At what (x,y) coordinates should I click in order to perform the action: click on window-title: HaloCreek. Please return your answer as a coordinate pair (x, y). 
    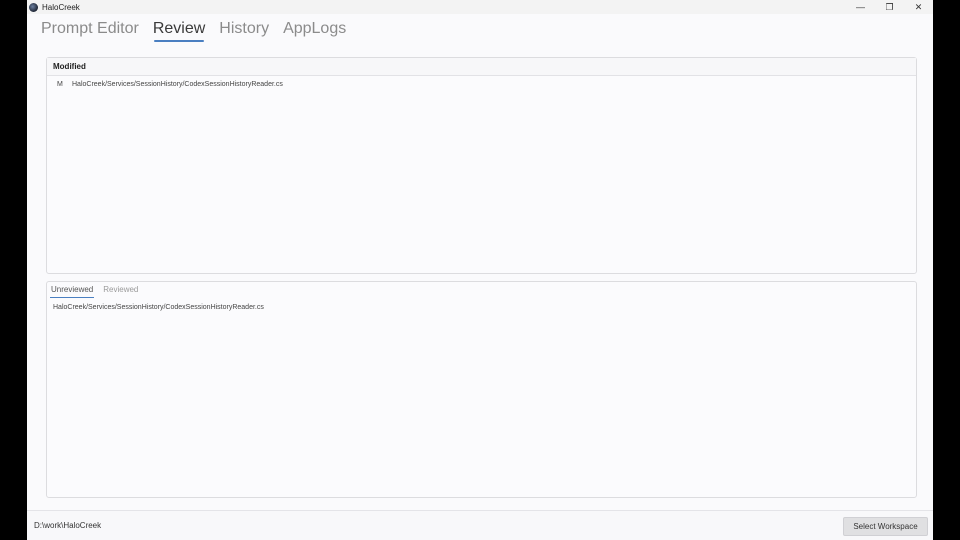
    Looking at the image, I should click on (61, 7).